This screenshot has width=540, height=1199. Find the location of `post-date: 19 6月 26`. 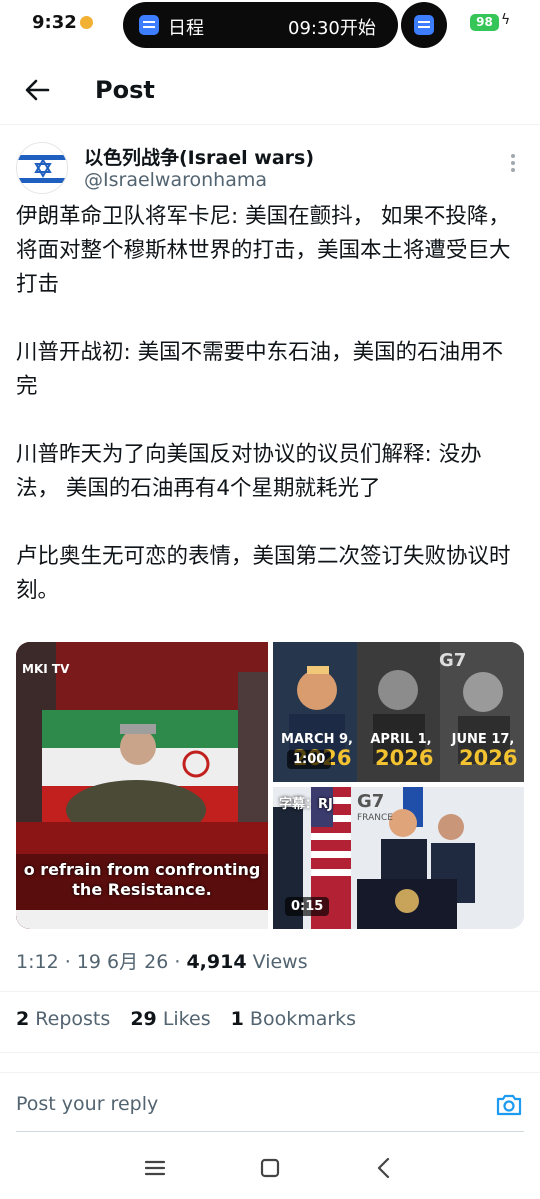

post-date: 19 6月 26 is located at coordinates (122, 962).